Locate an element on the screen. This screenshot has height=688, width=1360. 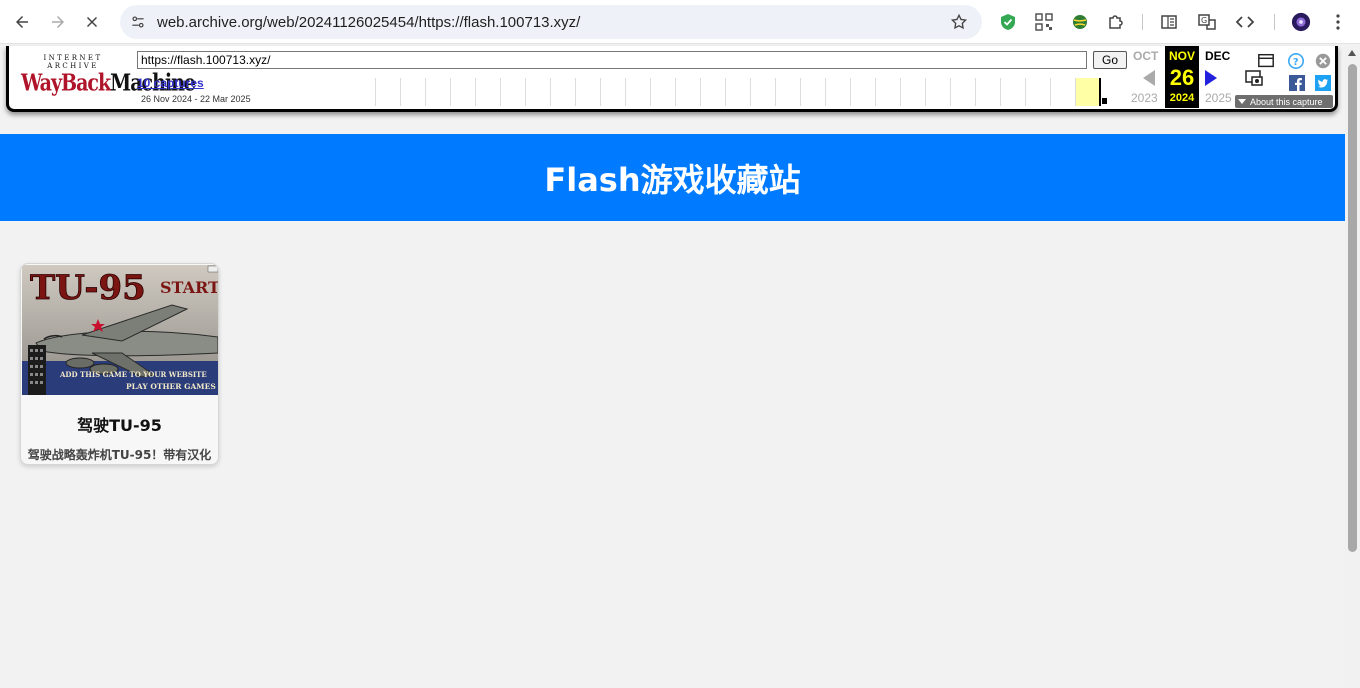
wayback-logo-main: WayBackMachine is located at coordinates (108, 83).